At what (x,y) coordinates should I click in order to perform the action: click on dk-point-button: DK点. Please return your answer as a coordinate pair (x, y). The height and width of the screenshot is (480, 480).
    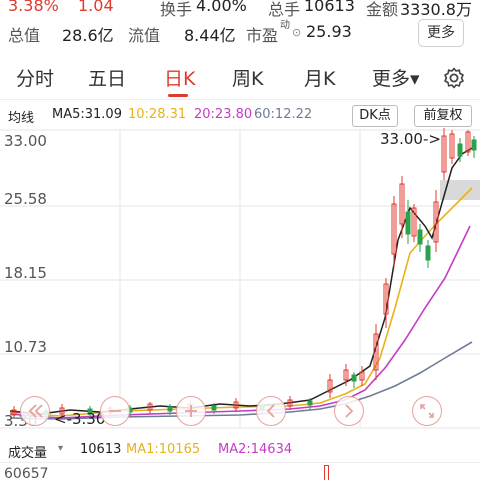
    Looking at the image, I should click on (375, 116).